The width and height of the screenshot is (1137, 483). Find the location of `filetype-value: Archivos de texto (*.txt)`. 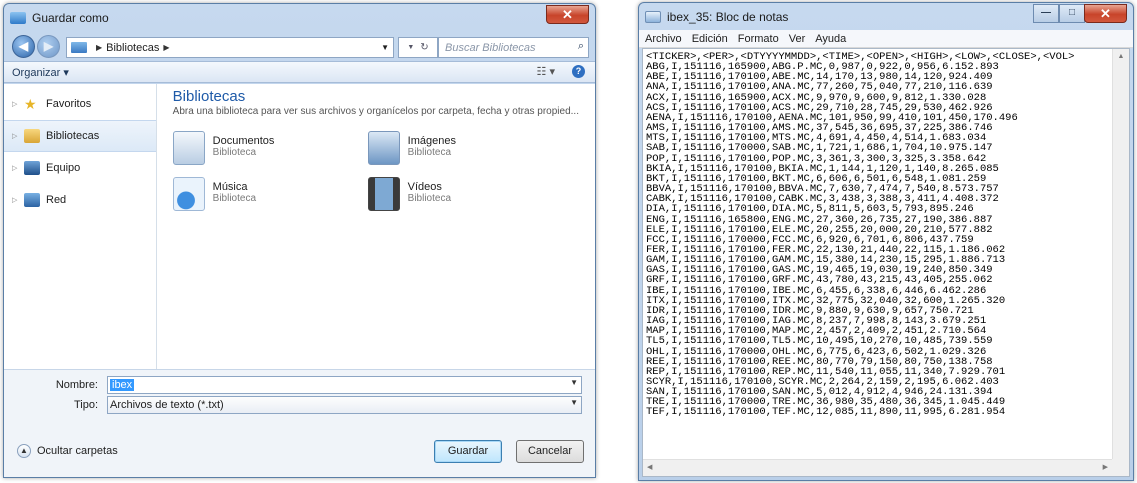

filetype-value: Archivos de texto (*.txt) is located at coordinates (167, 405).